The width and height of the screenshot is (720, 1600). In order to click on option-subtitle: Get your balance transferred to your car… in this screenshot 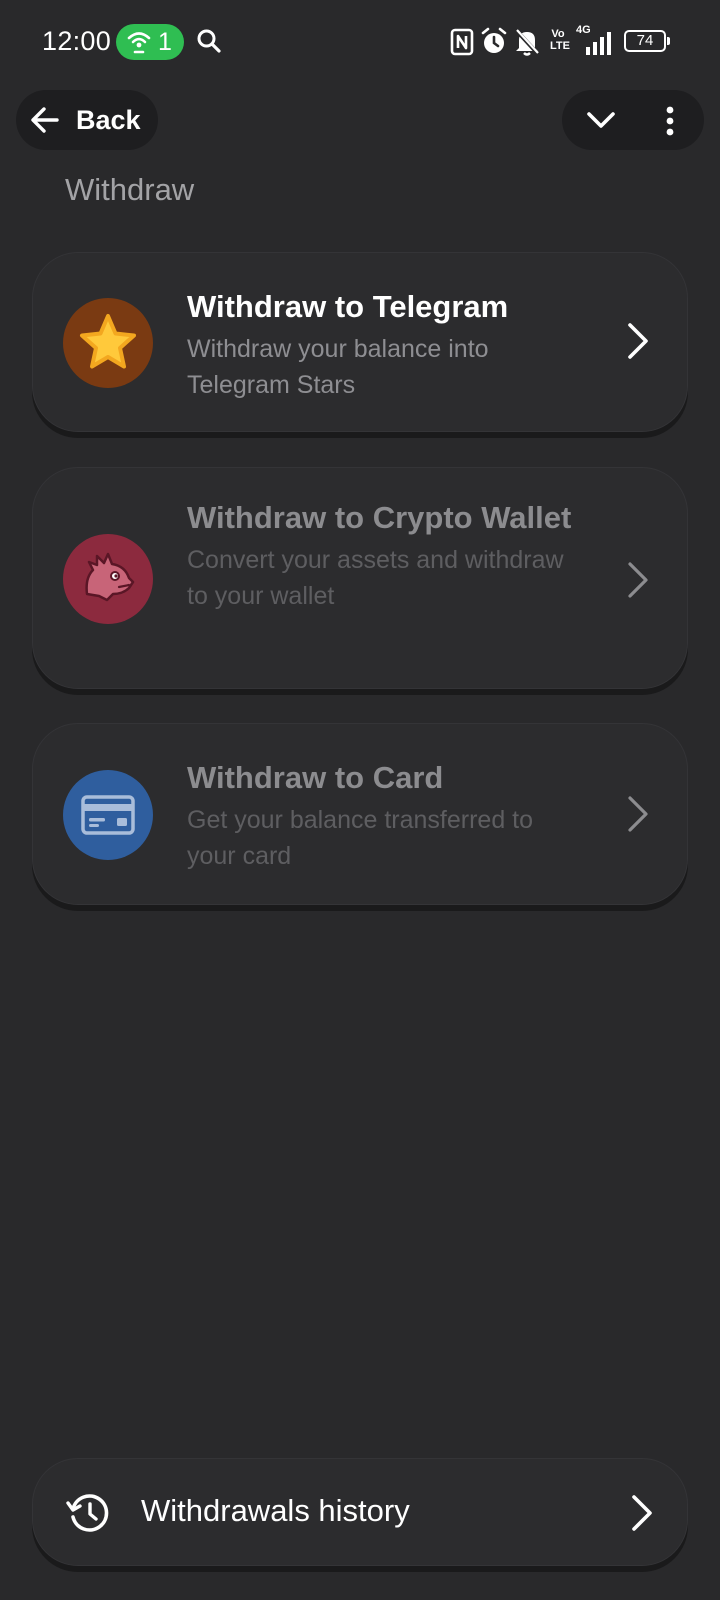, I will do `click(360, 838)`.